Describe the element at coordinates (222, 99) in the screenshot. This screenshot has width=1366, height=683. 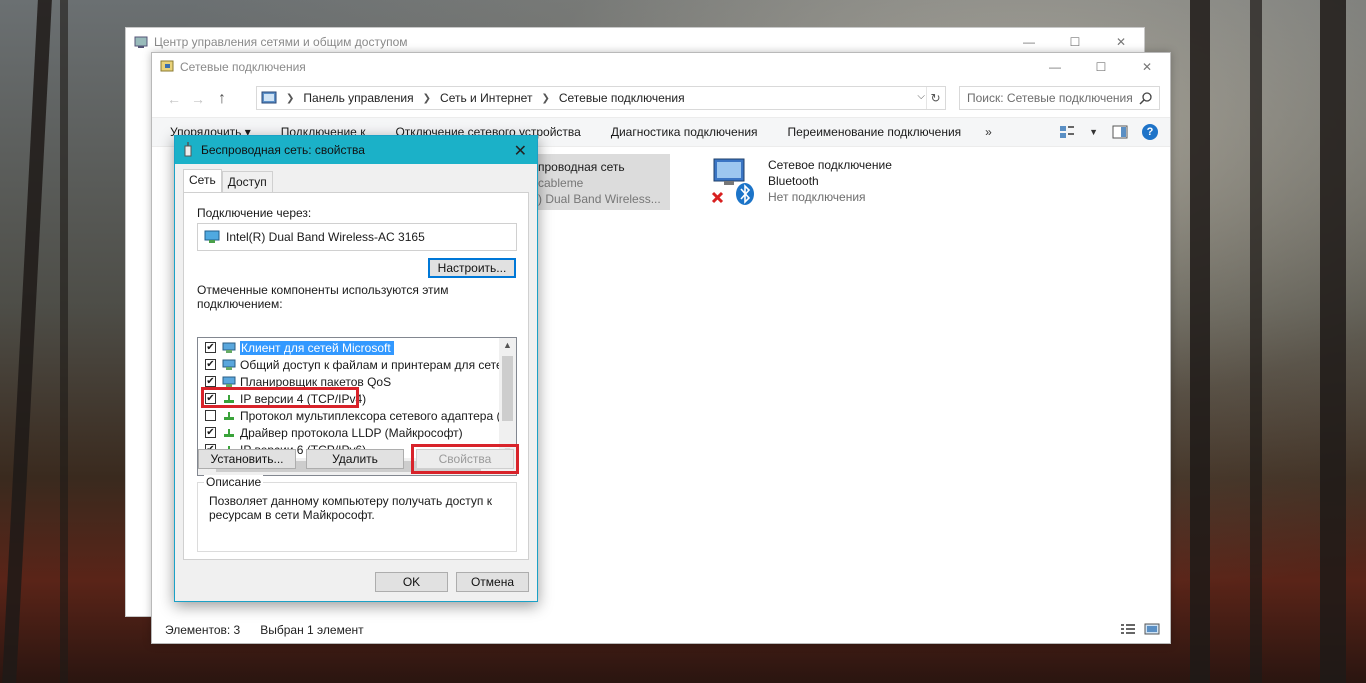
I see `up-arrow-icon: ↑` at that location.